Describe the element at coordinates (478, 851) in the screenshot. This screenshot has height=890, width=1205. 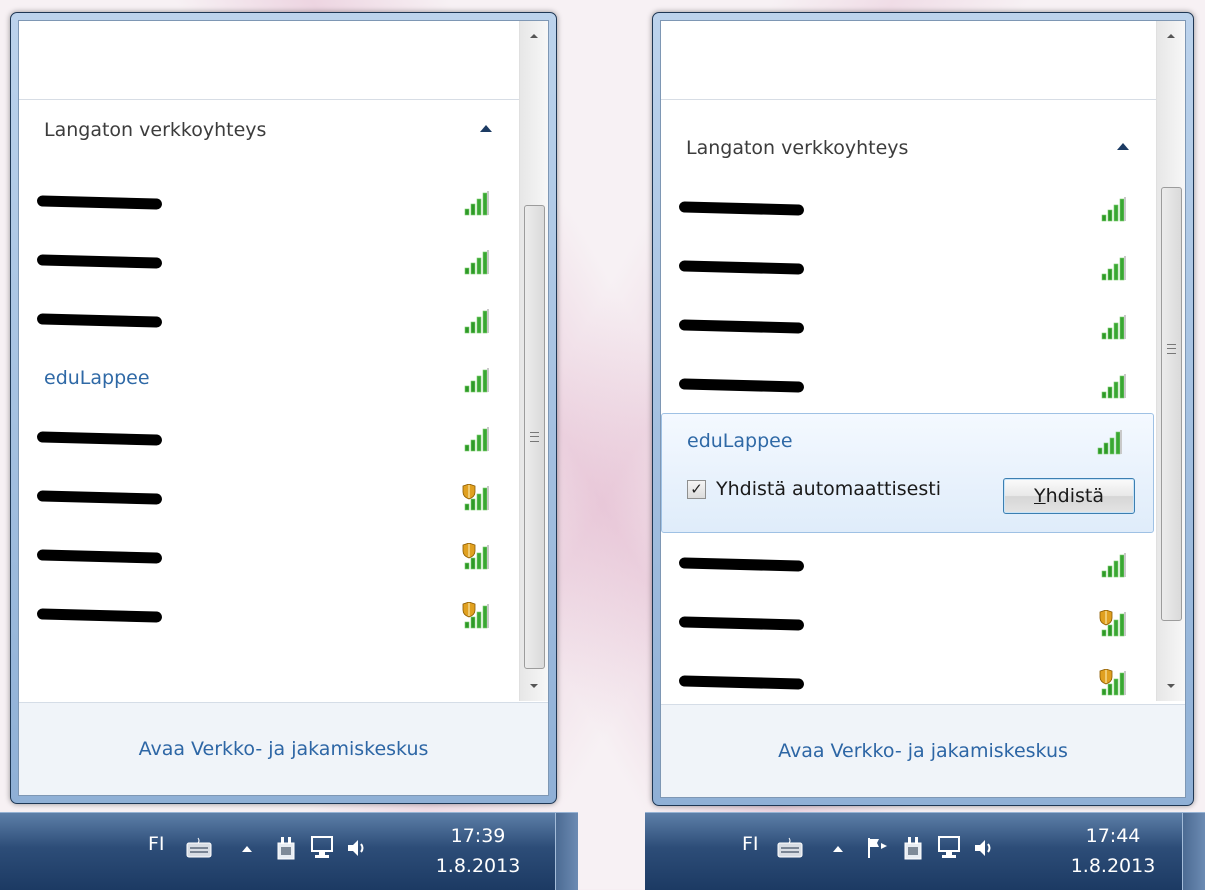
I see `clock: 17:39 1.8.2013` at that location.